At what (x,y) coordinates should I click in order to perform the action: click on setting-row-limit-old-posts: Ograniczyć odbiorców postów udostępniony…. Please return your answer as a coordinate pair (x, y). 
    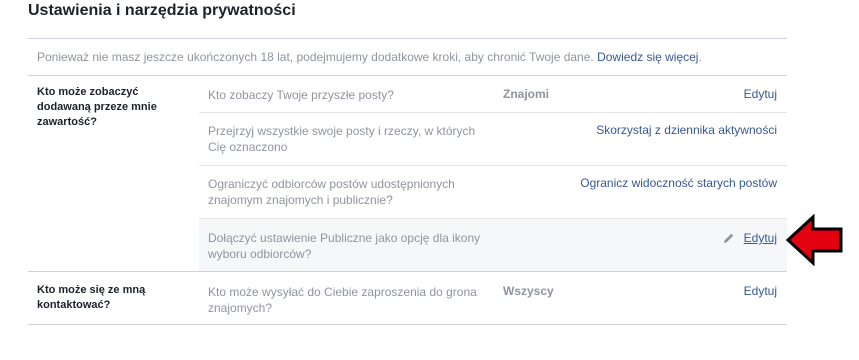
    Looking at the image, I should click on (493, 192).